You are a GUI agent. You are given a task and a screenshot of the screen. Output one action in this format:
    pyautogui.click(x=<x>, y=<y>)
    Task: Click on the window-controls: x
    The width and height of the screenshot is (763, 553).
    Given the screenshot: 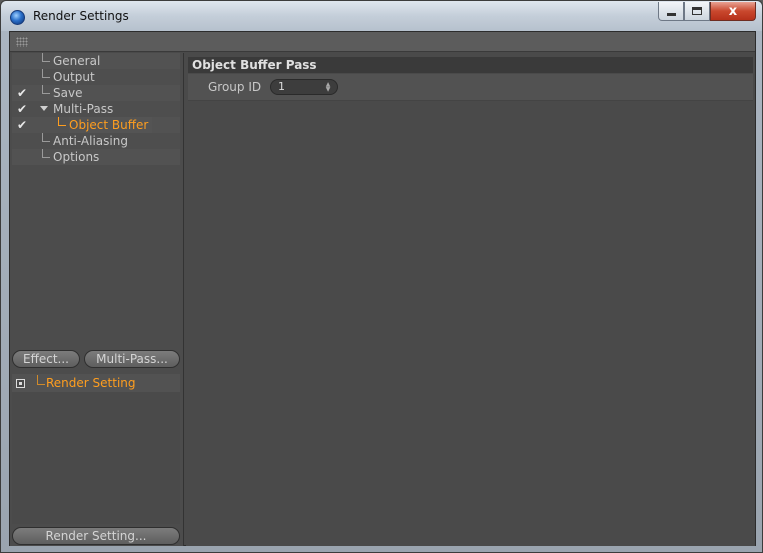 What is the action you would take?
    pyautogui.click(x=707, y=12)
    